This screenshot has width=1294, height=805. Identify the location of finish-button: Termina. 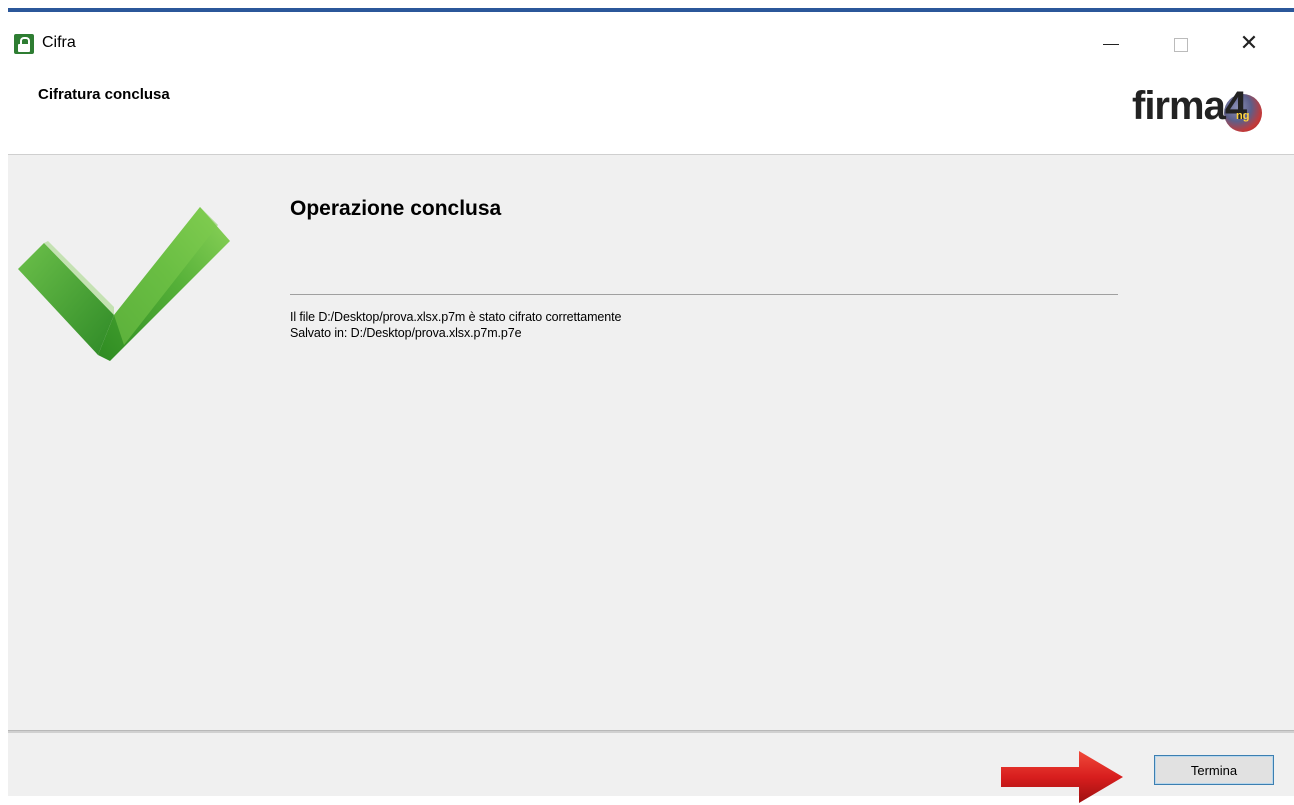
(1214, 770).